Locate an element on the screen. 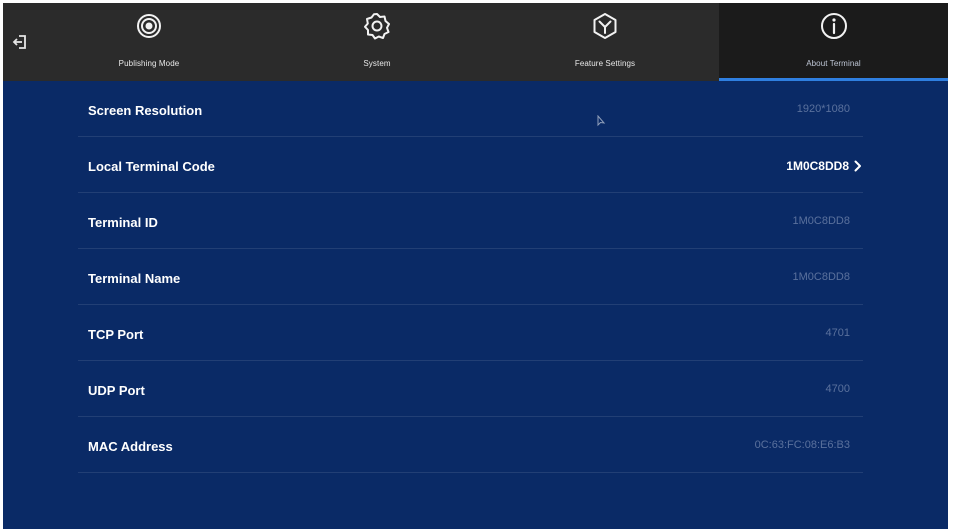 This screenshot has height=532, width=953. row-label: Screen Resolution is located at coordinates (145, 110).